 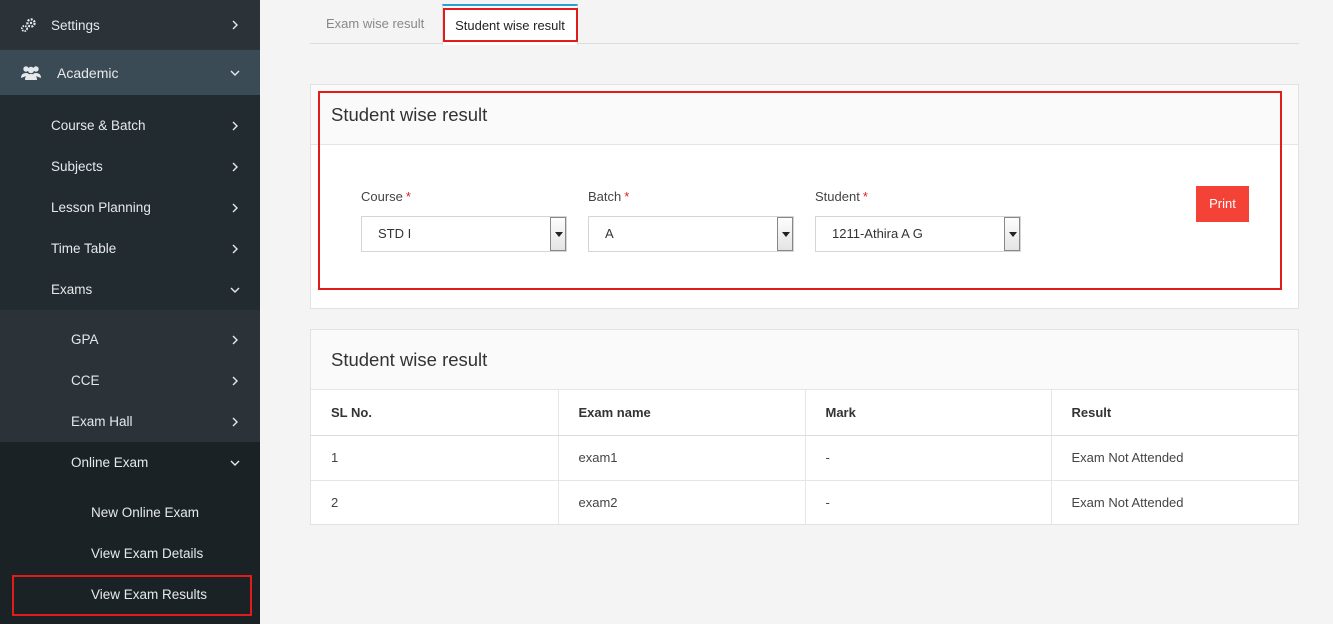 I want to click on panel-title: Student wise result, so click(x=804, y=360).